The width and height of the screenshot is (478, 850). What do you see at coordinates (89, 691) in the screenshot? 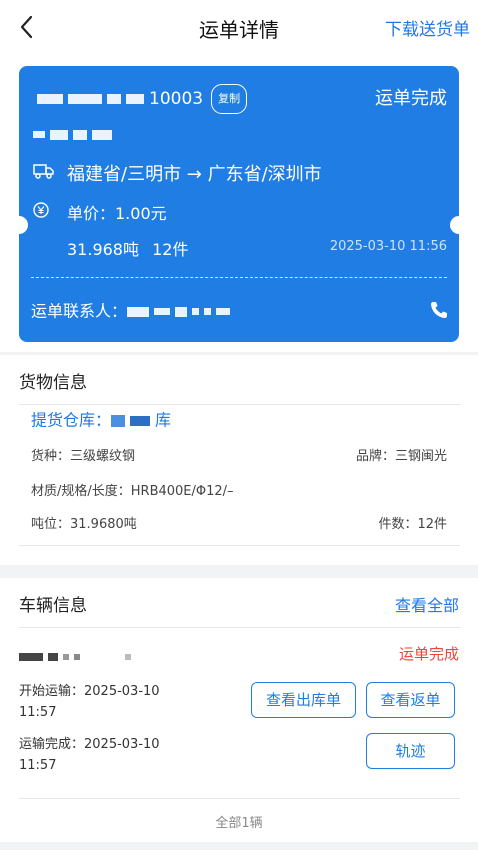
I see `start-transport-date: 开始运输：2025-03-10` at bounding box center [89, 691].